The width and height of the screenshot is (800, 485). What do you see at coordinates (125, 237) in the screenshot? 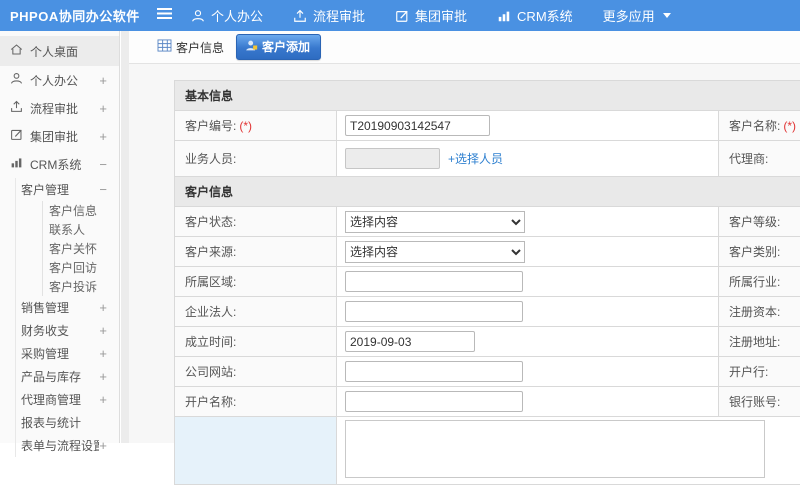
I see `sidebar-gutter` at bounding box center [125, 237].